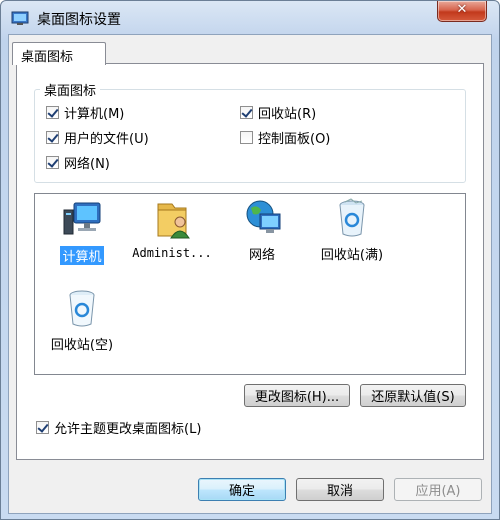  I want to click on list-item-label: 网络, so click(261, 255).